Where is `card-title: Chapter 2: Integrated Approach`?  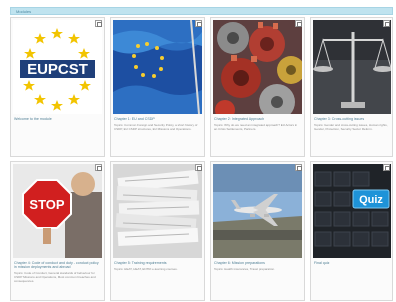
card-title: Chapter 2: Integrated Approach is located at coordinates (257, 119).